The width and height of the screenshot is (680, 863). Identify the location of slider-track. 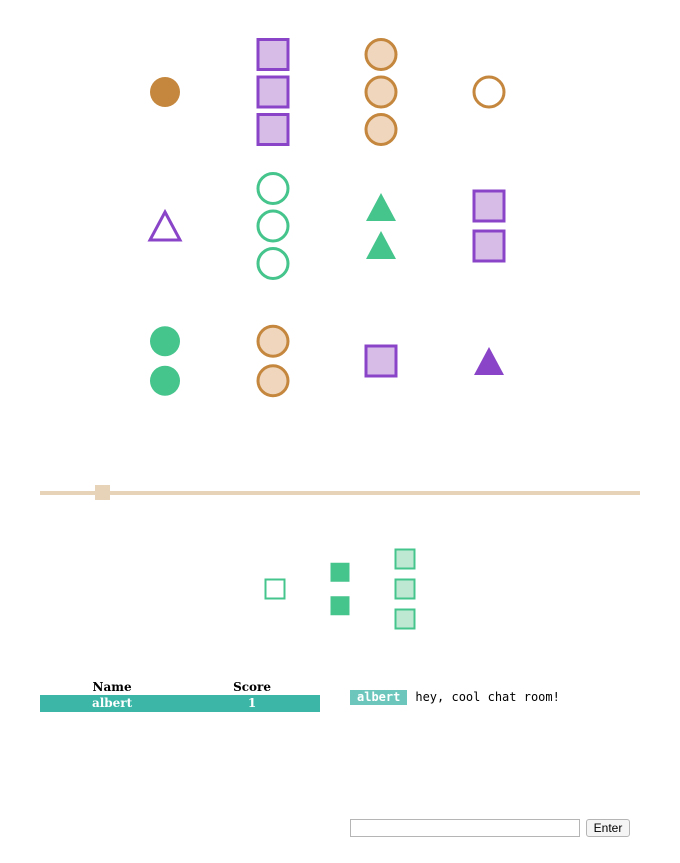
(340, 493).